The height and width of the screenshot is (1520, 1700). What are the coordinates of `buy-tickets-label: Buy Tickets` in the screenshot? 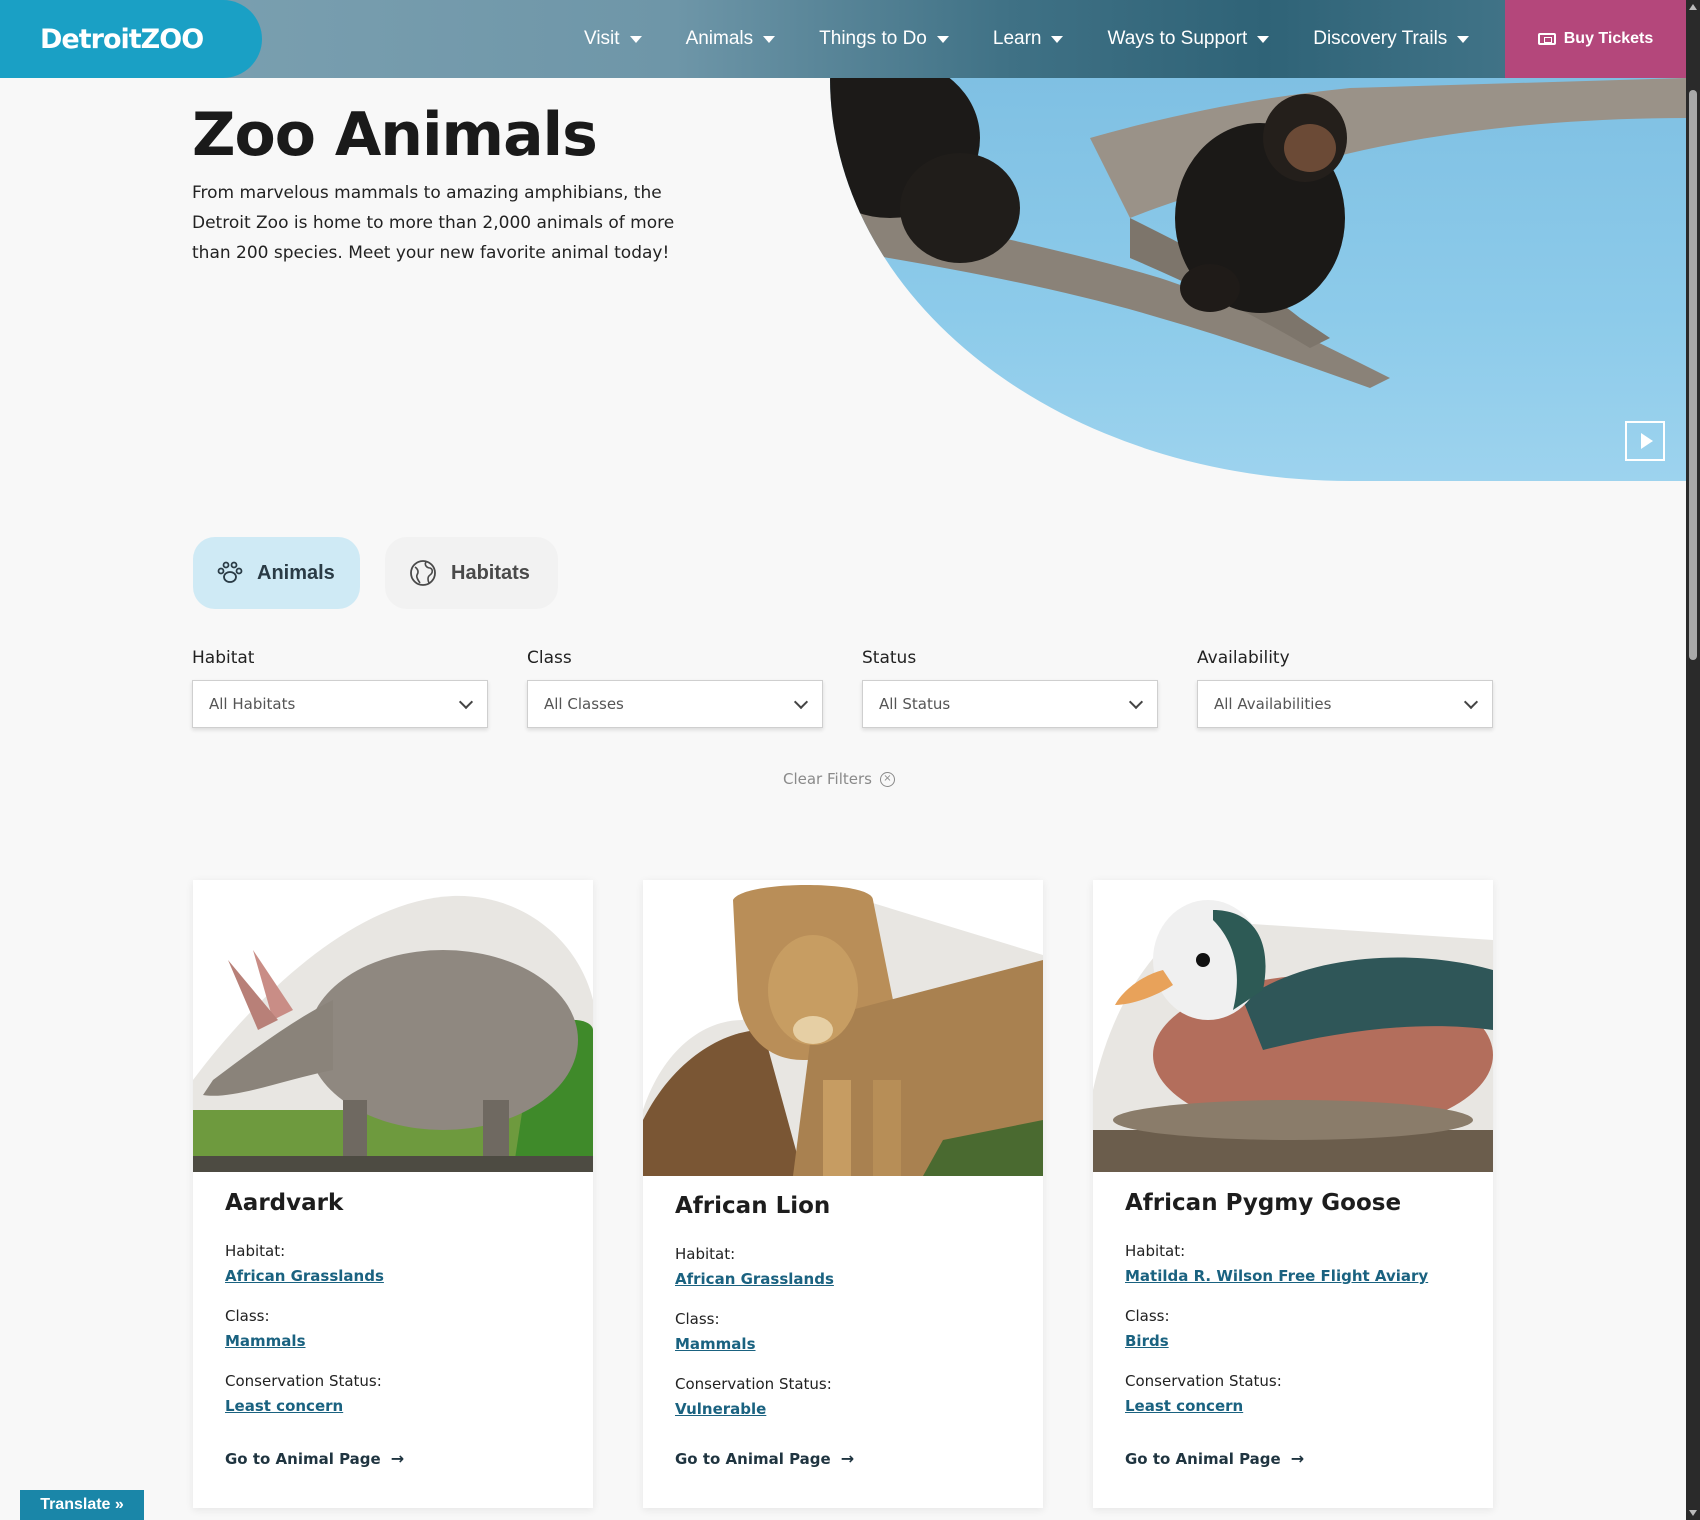 It's located at (1608, 38).